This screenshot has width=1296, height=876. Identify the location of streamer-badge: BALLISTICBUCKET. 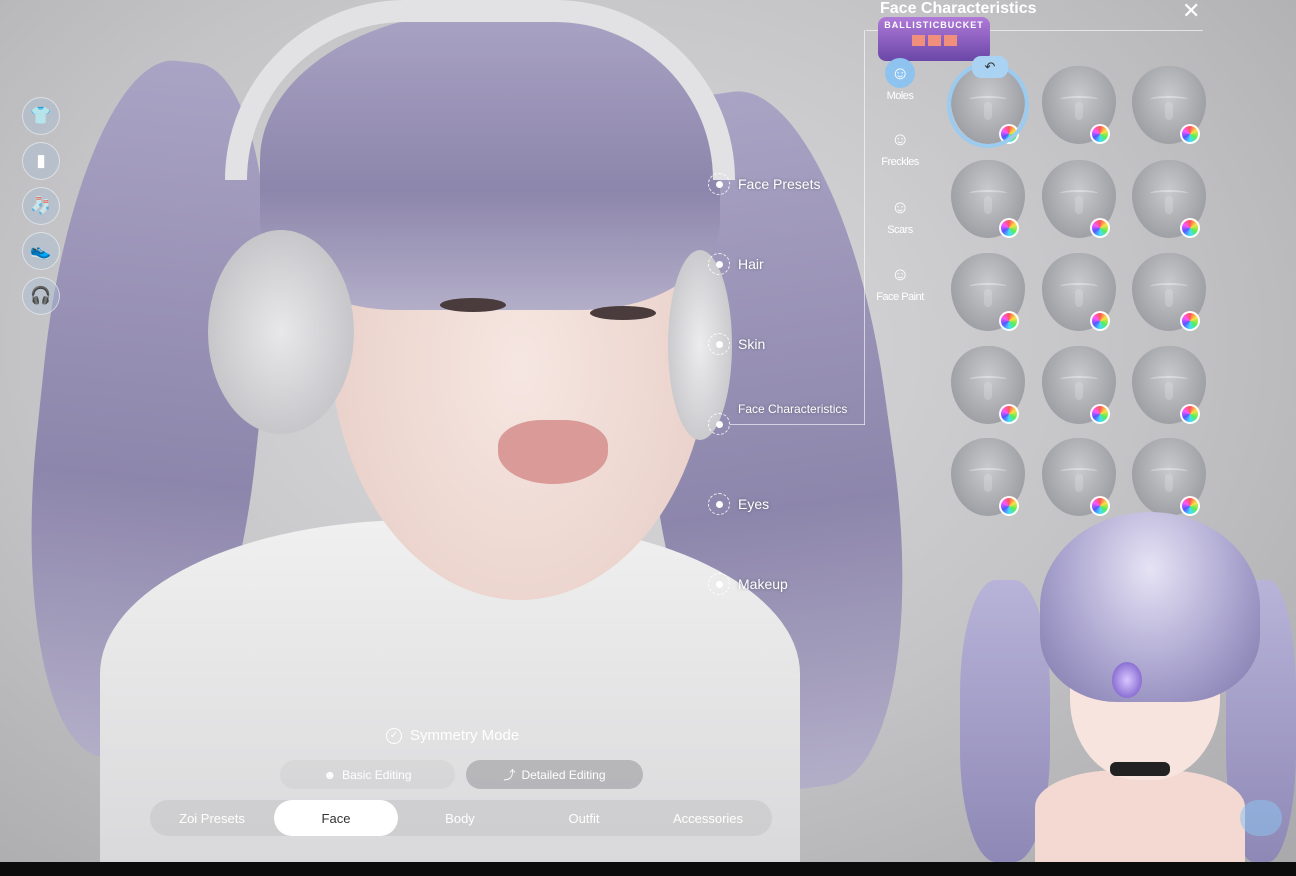
(934, 39).